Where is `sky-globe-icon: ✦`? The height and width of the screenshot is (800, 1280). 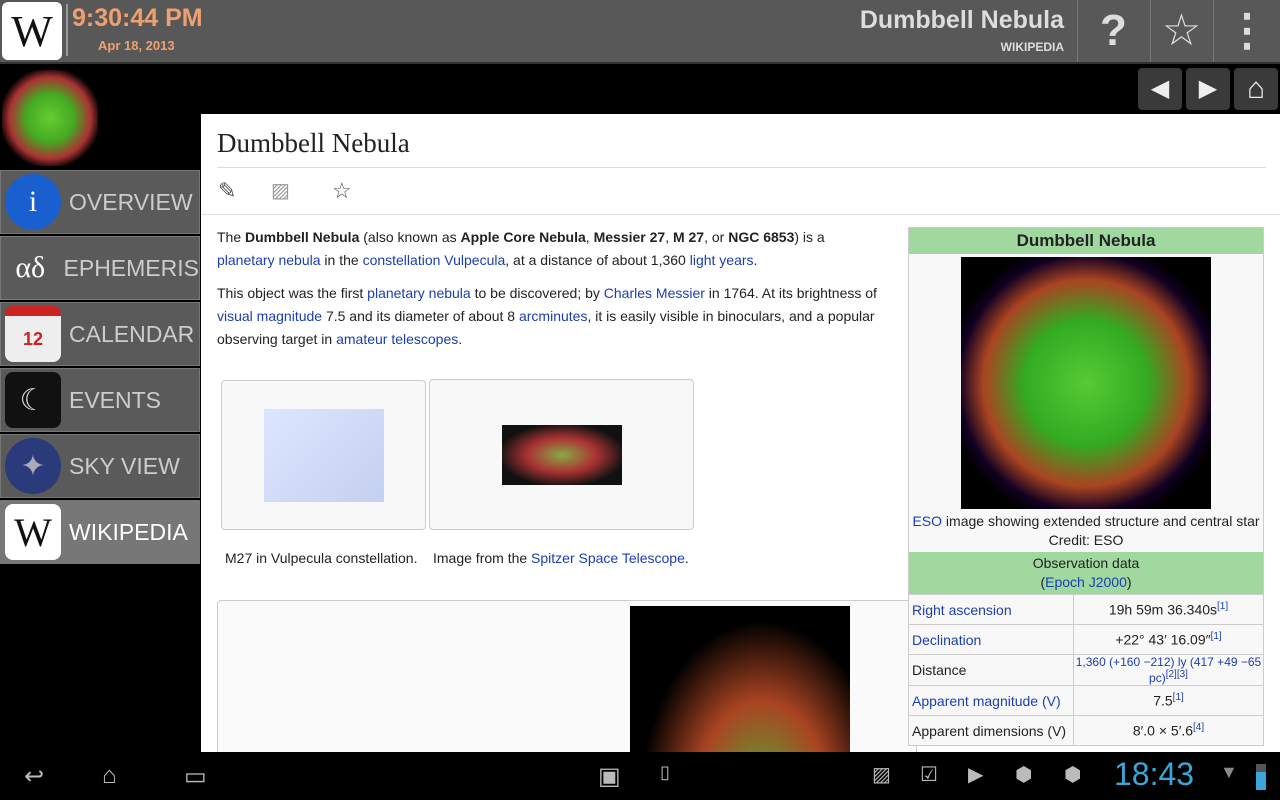 sky-globe-icon: ✦ is located at coordinates (33, 466).